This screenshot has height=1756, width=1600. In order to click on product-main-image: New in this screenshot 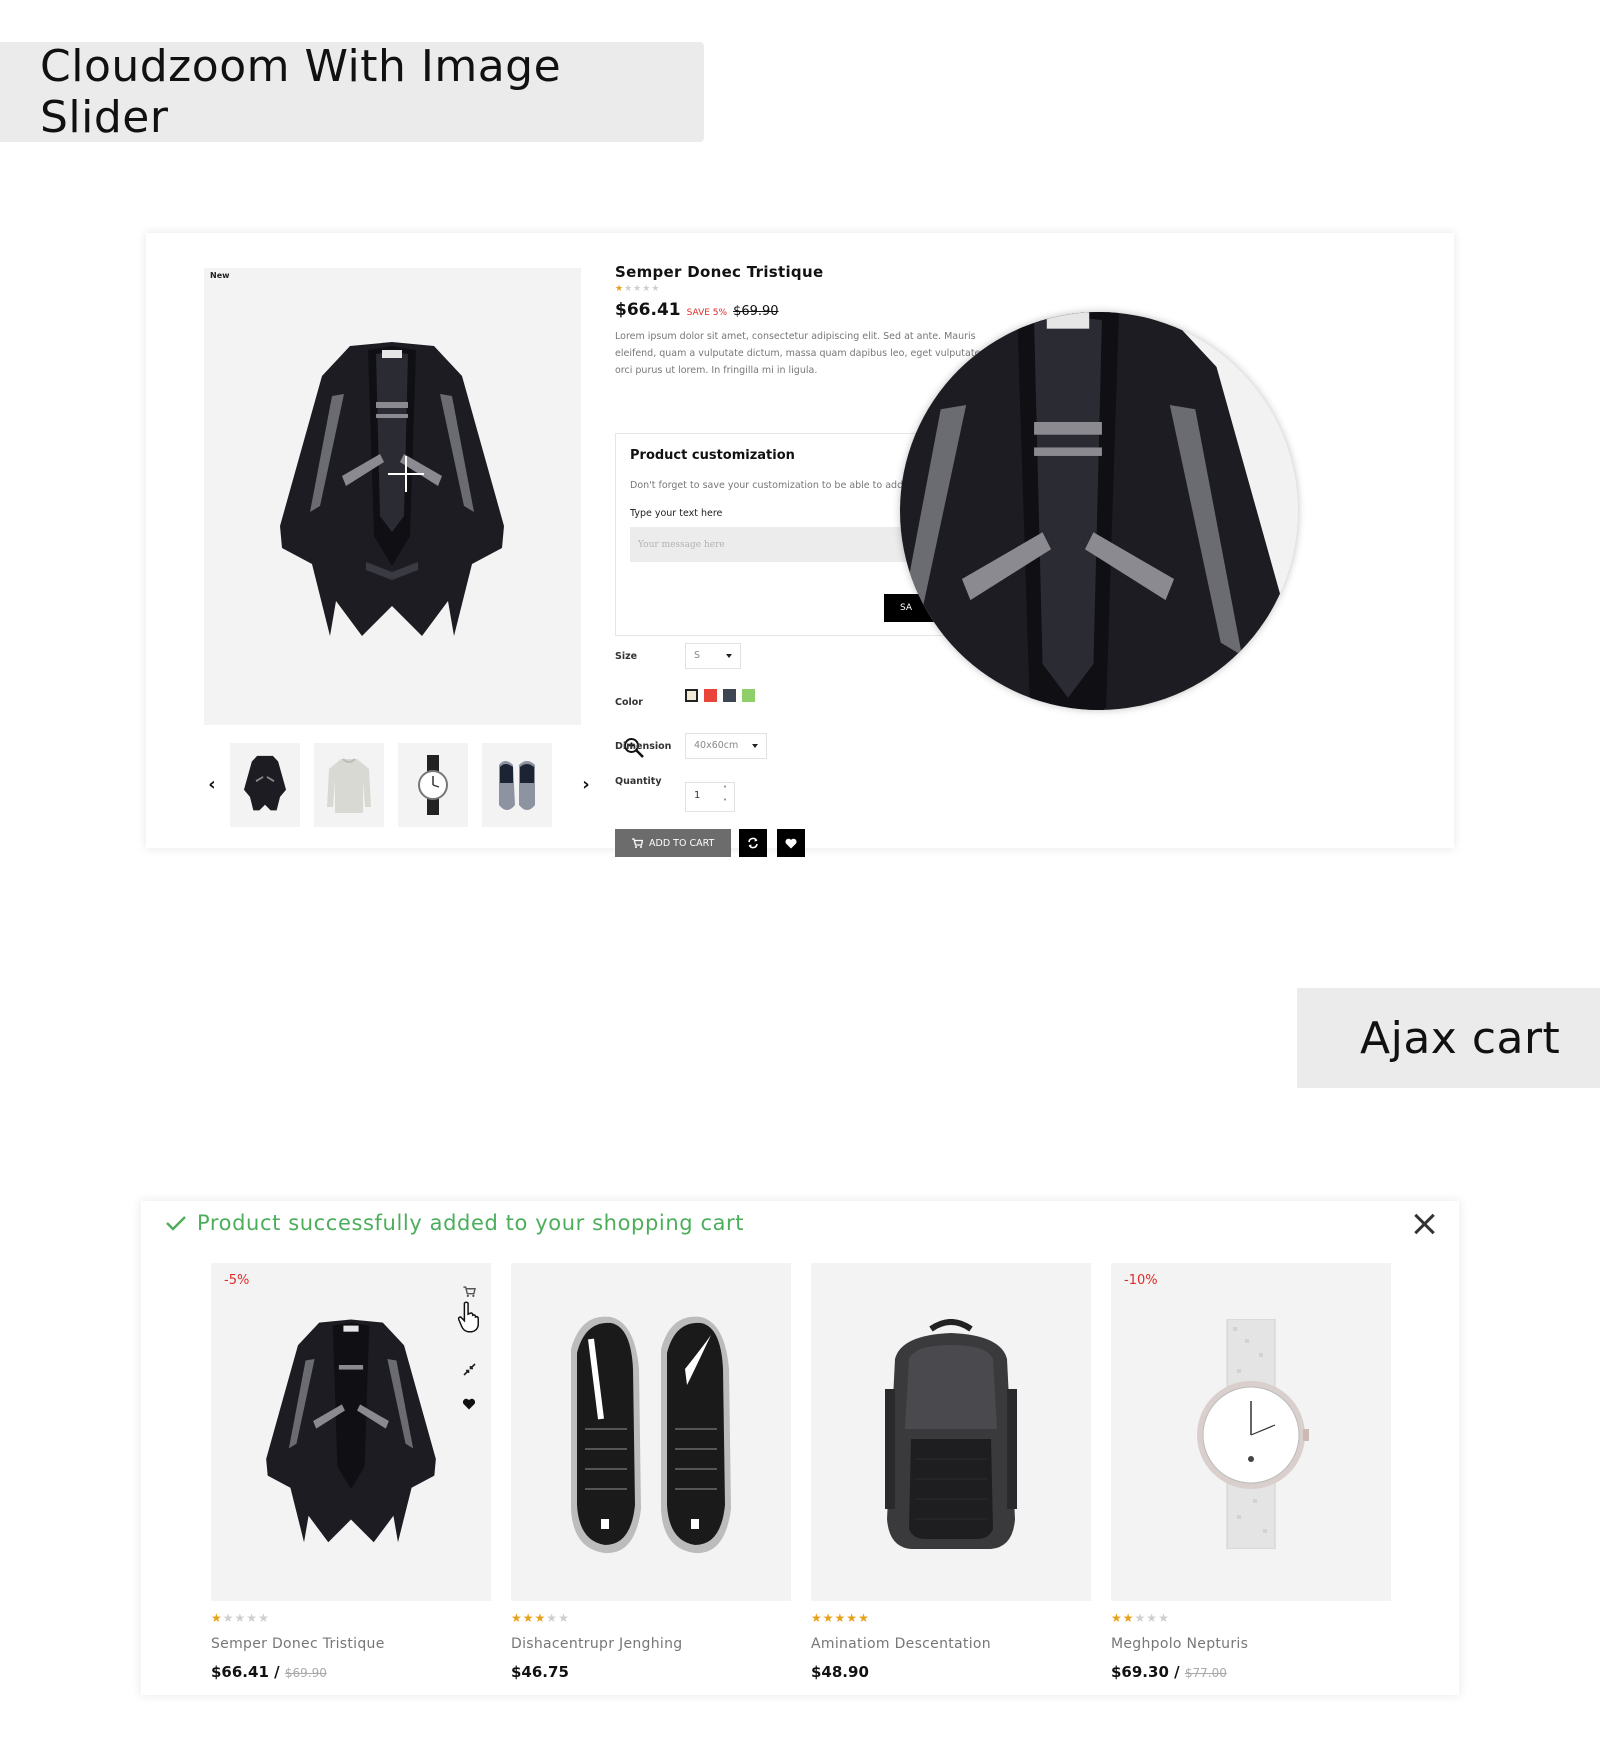, I will do `click(424, 513)`.